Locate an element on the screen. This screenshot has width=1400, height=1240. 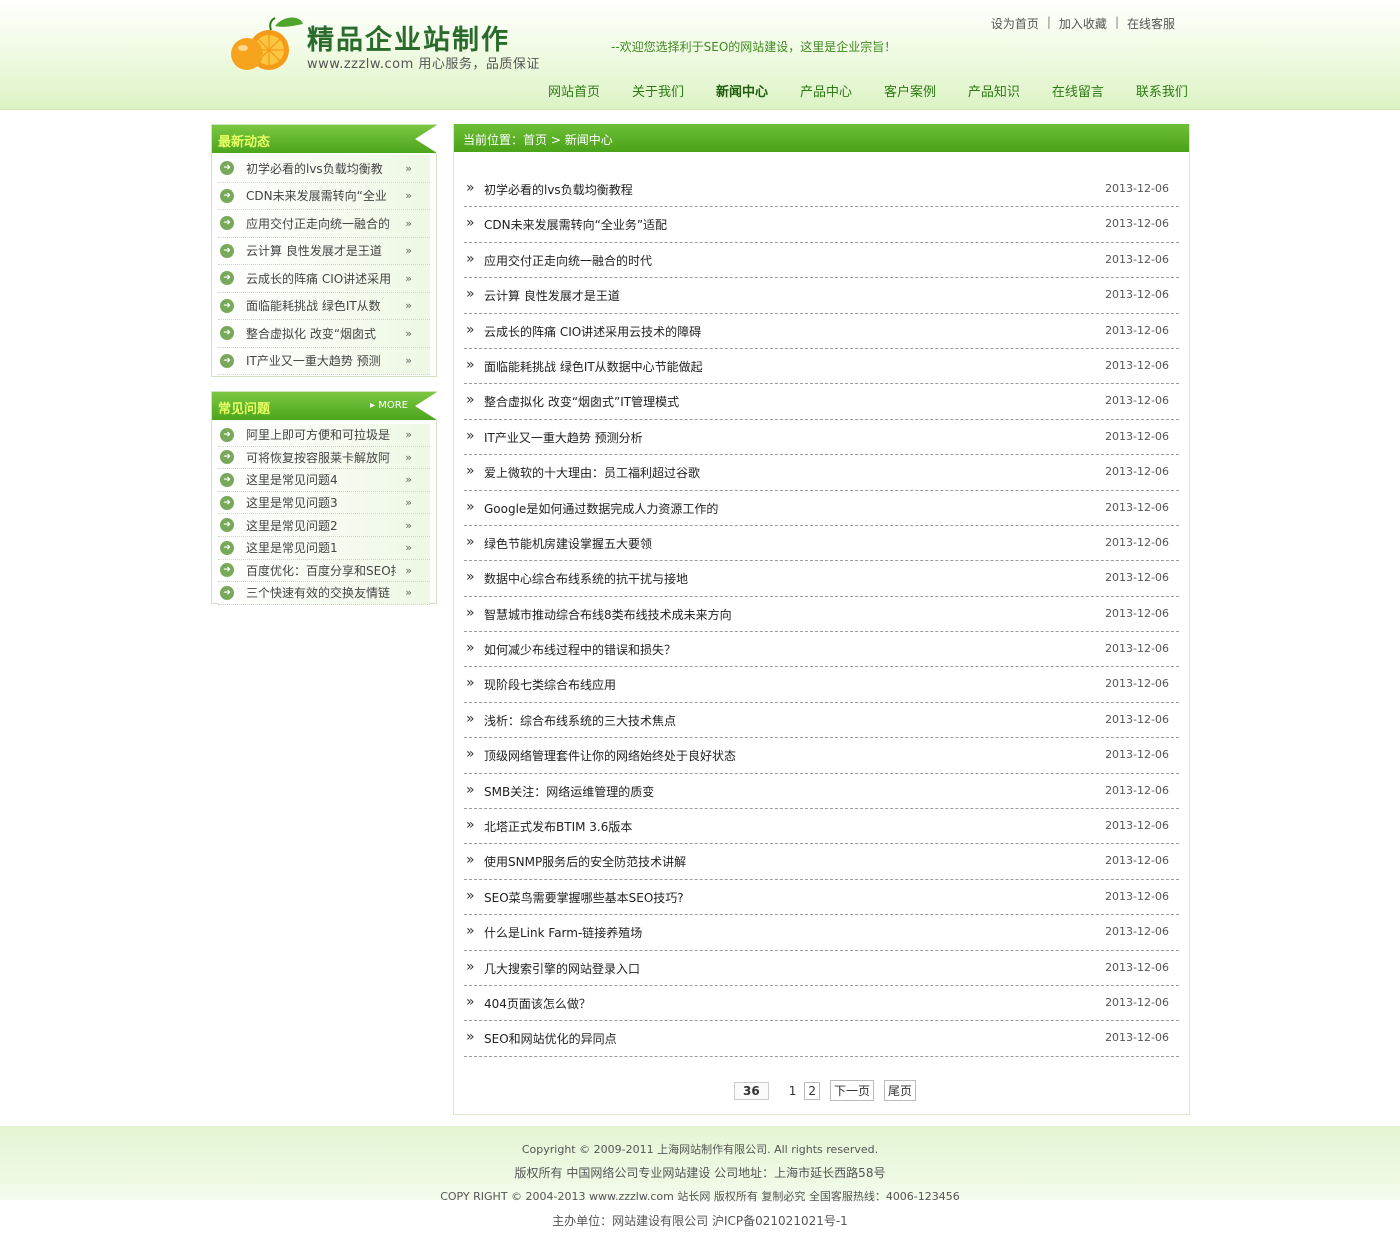
list-item-label: 云成长的阵痛 CIO讲述采用 is located at coordinates (319, 278).